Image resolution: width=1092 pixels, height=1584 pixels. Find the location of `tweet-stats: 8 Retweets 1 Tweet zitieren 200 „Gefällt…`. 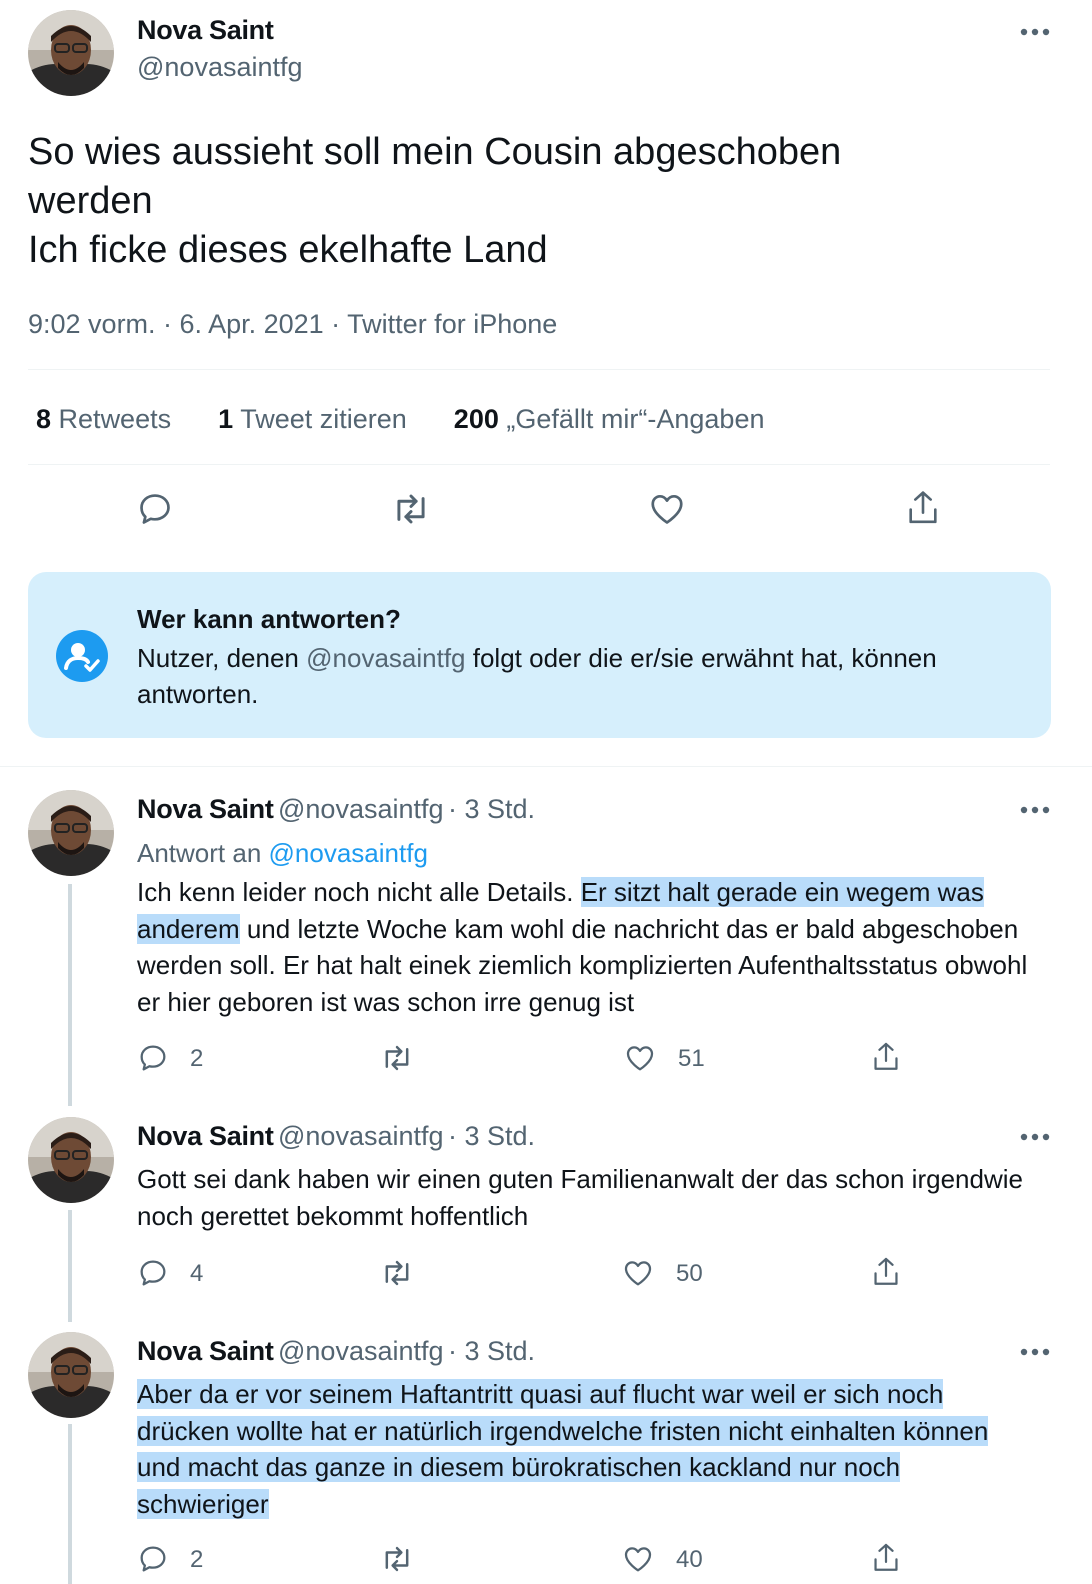

tweet-stats: 8 Retweets 1 Tweet zitieren 200 „Gefällt… is located at coordinates (400, 419).